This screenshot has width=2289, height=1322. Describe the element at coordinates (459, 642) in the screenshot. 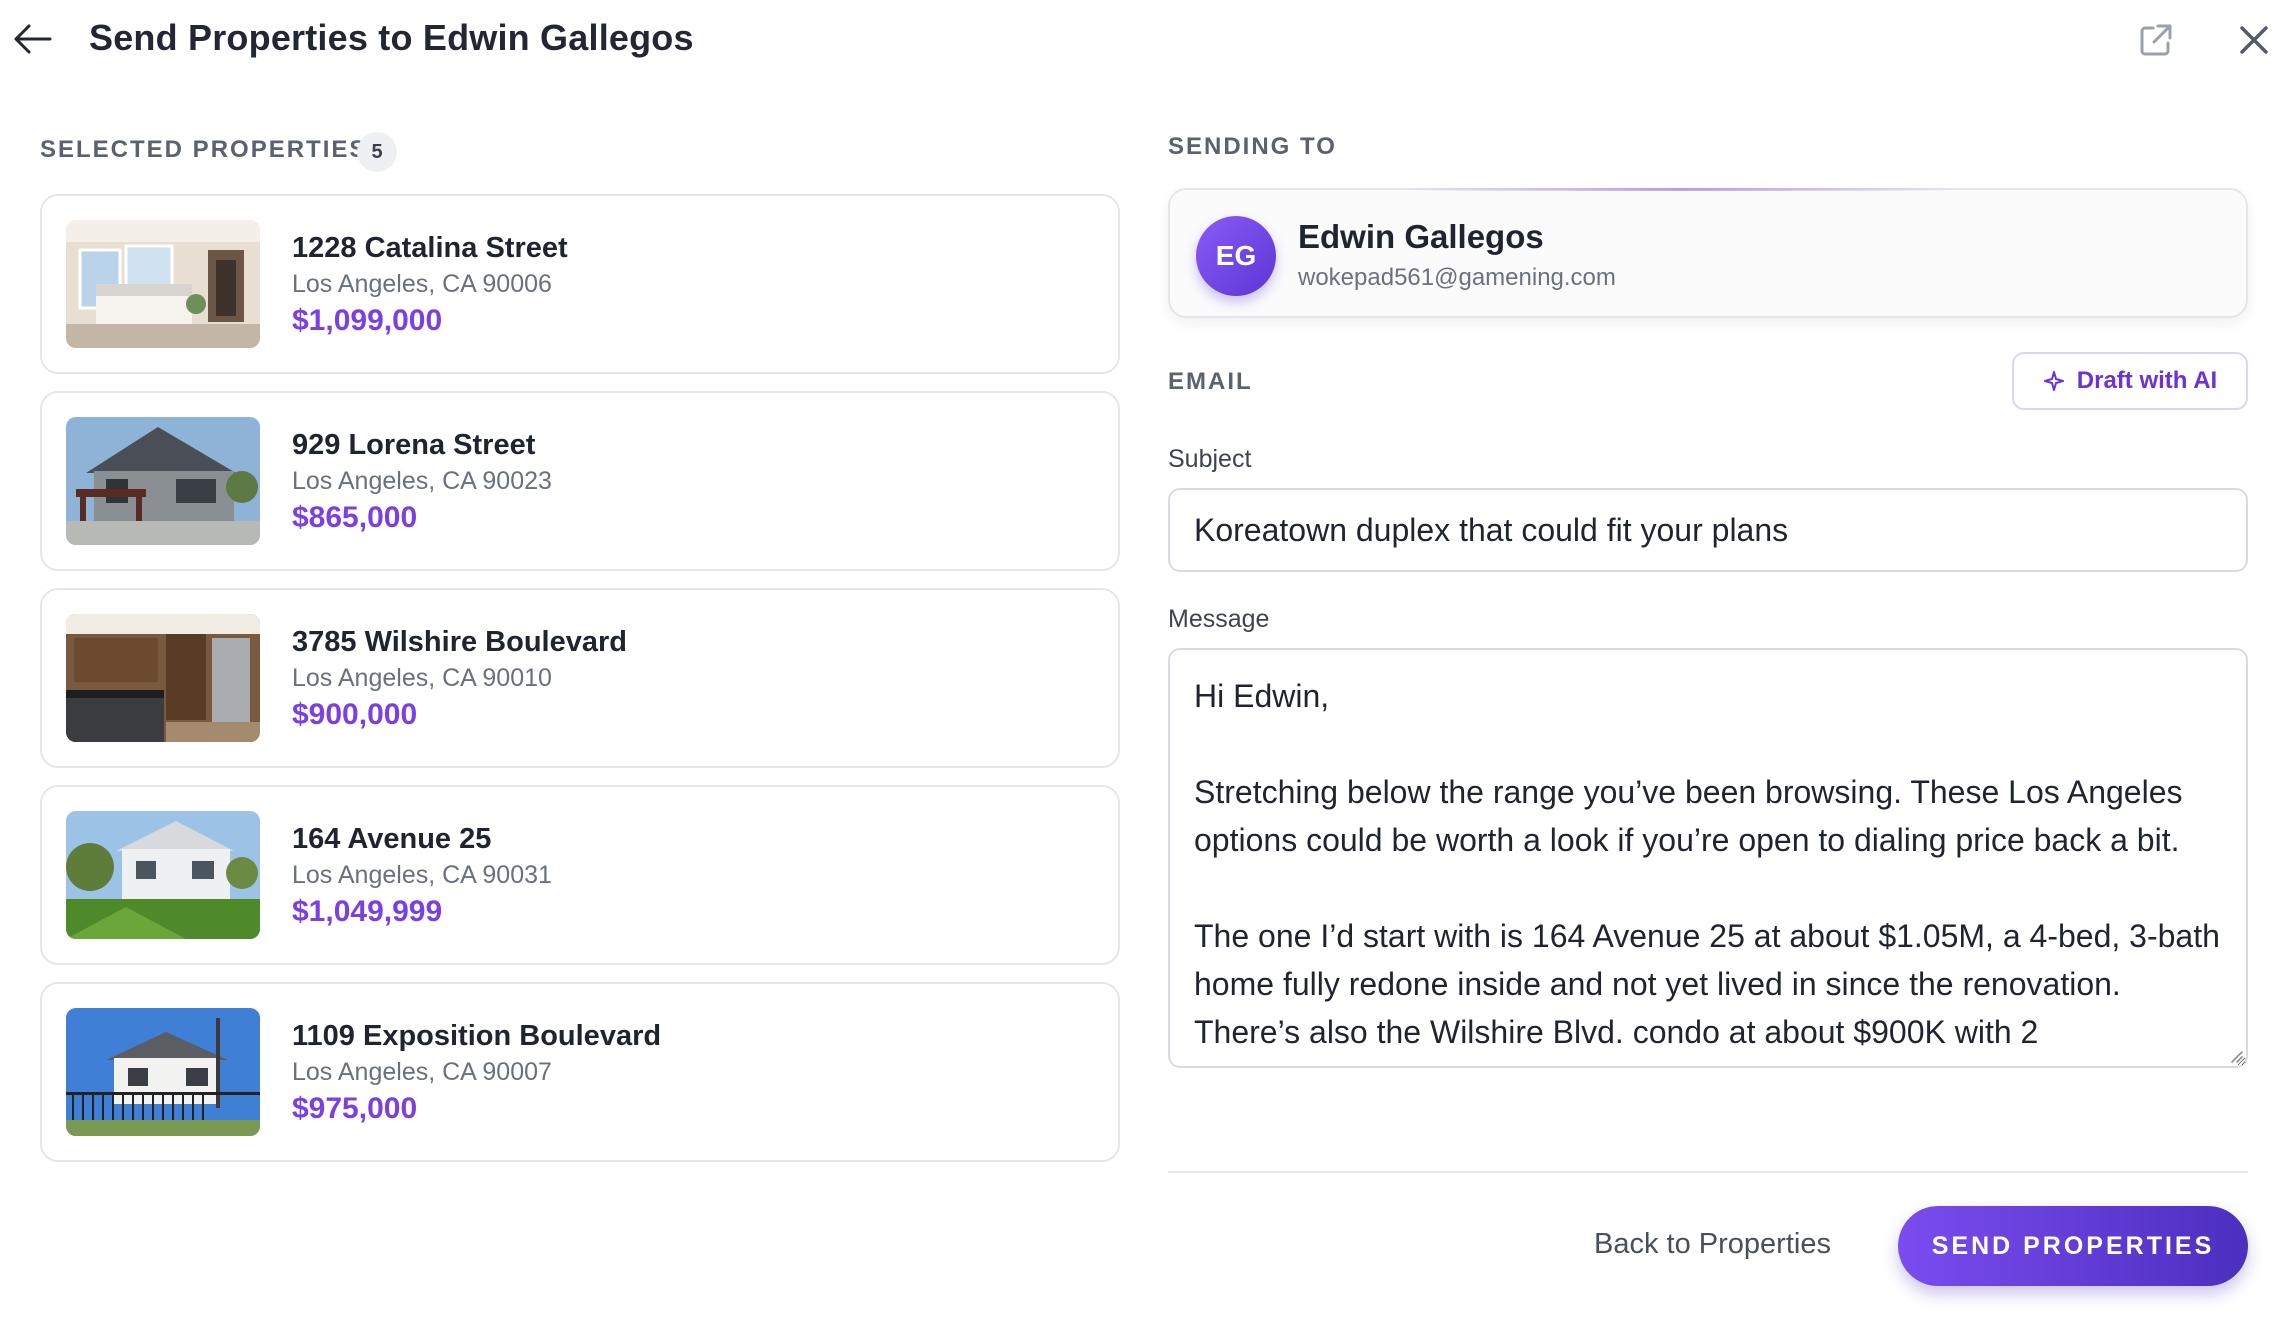

I see `property-address: 3785 Wilshire Boulevard` at that location.